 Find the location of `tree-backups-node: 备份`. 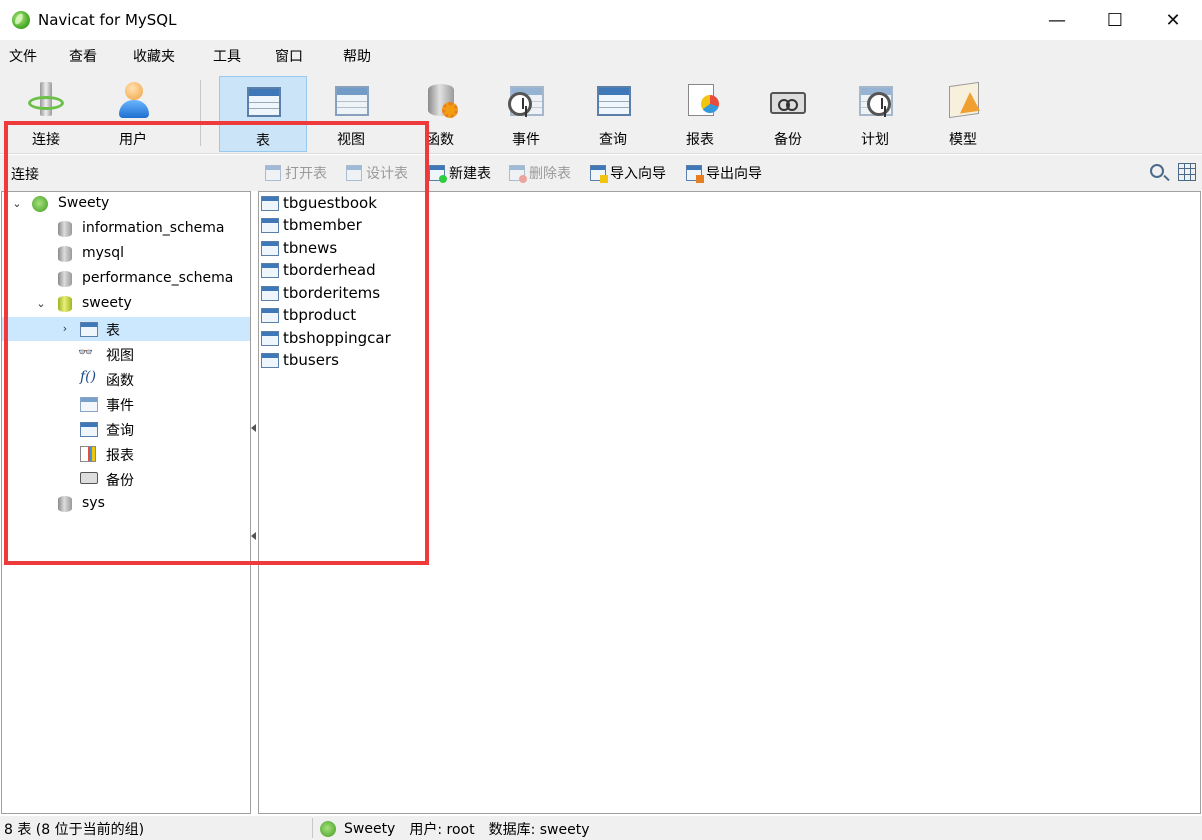

tree-backups-node: 备份 is located at coordinates (126, 479).